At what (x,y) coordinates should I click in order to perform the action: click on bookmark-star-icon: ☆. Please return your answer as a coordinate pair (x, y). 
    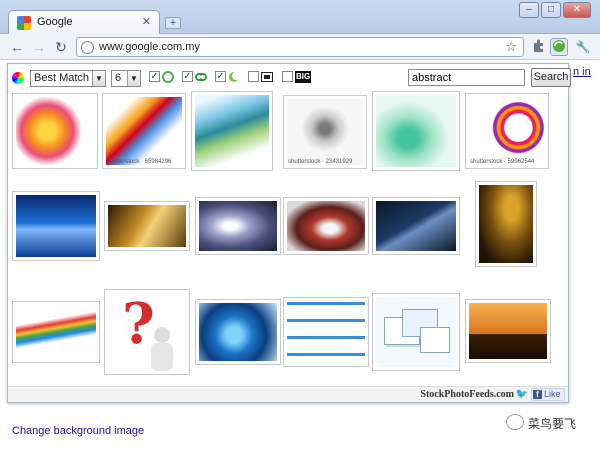
    Looking at the image, I should click on (511, 47).